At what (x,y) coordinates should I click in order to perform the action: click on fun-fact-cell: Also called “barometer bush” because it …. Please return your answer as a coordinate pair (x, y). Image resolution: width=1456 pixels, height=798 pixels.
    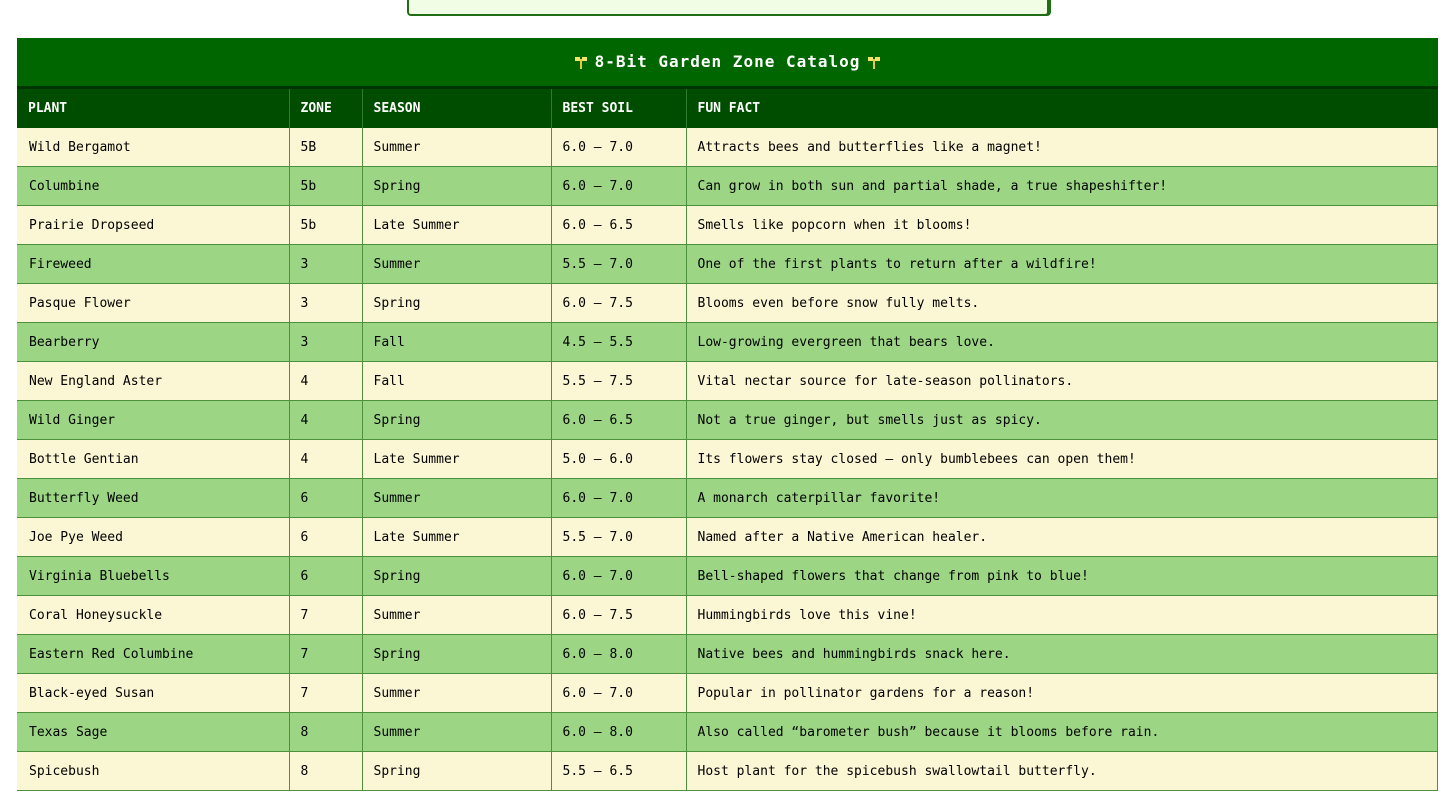
    Looking at the image, I should click on (1062, 732).